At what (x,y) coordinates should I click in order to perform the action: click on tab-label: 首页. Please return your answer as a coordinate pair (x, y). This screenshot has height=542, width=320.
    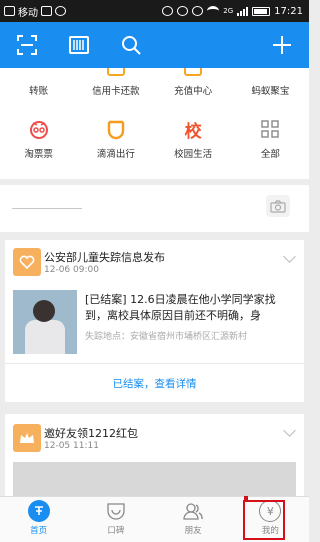
    Looking at the image, I should click on (39, 531).